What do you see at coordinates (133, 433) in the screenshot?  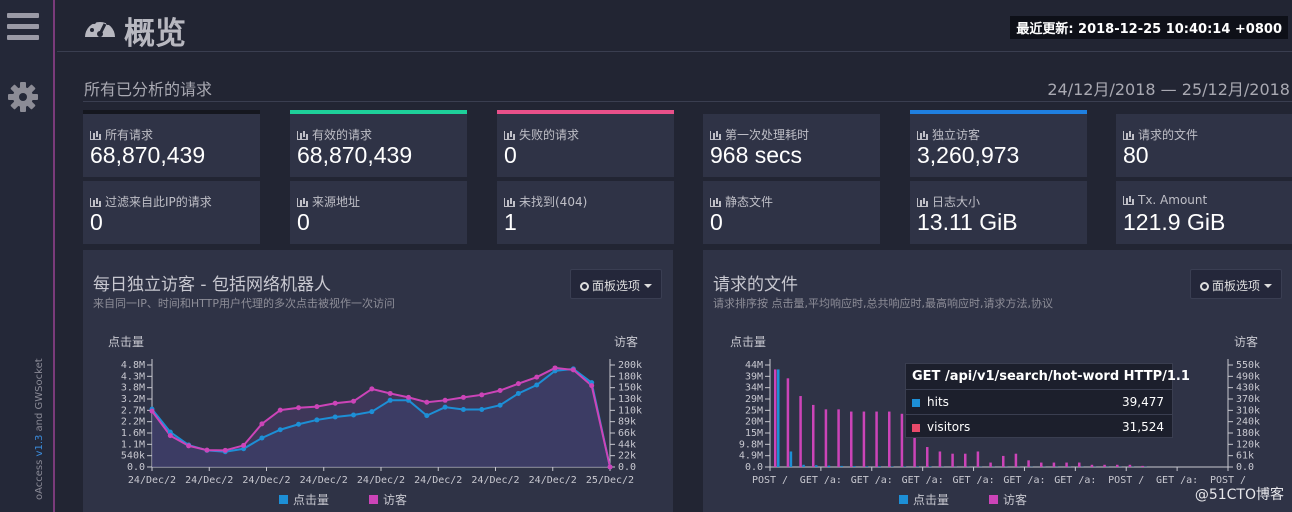 I see `y-left-tick-label: 1.6M` at bounding box center [133, 433].